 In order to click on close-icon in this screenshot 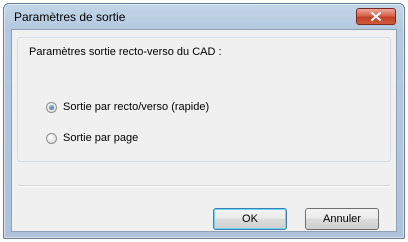, I will do `click(376, 16)`.